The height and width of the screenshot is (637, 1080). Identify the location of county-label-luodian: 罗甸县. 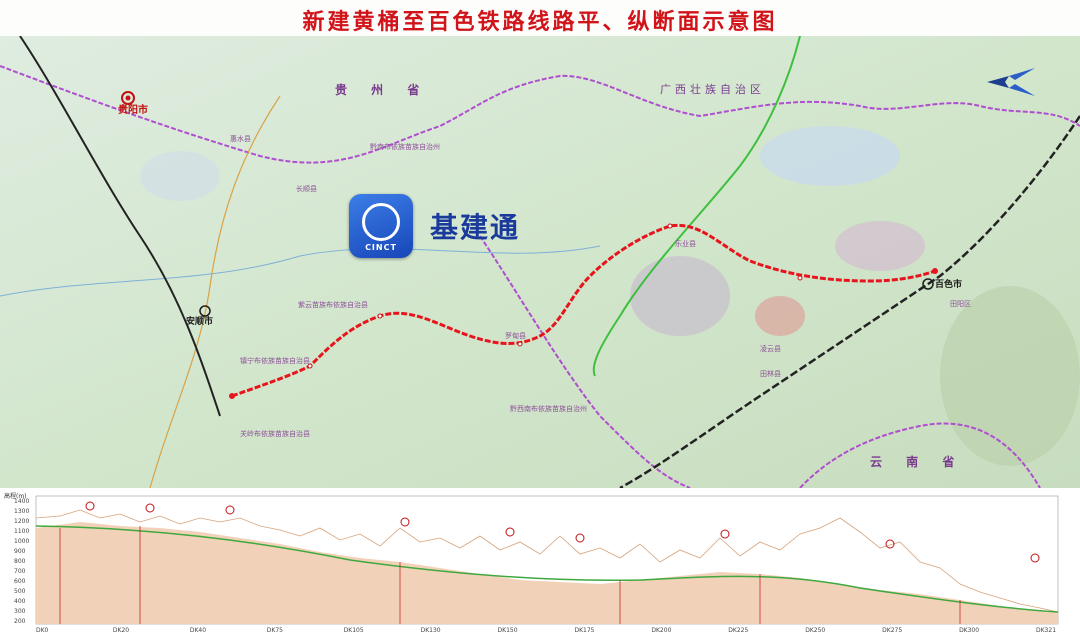
(515, 336).